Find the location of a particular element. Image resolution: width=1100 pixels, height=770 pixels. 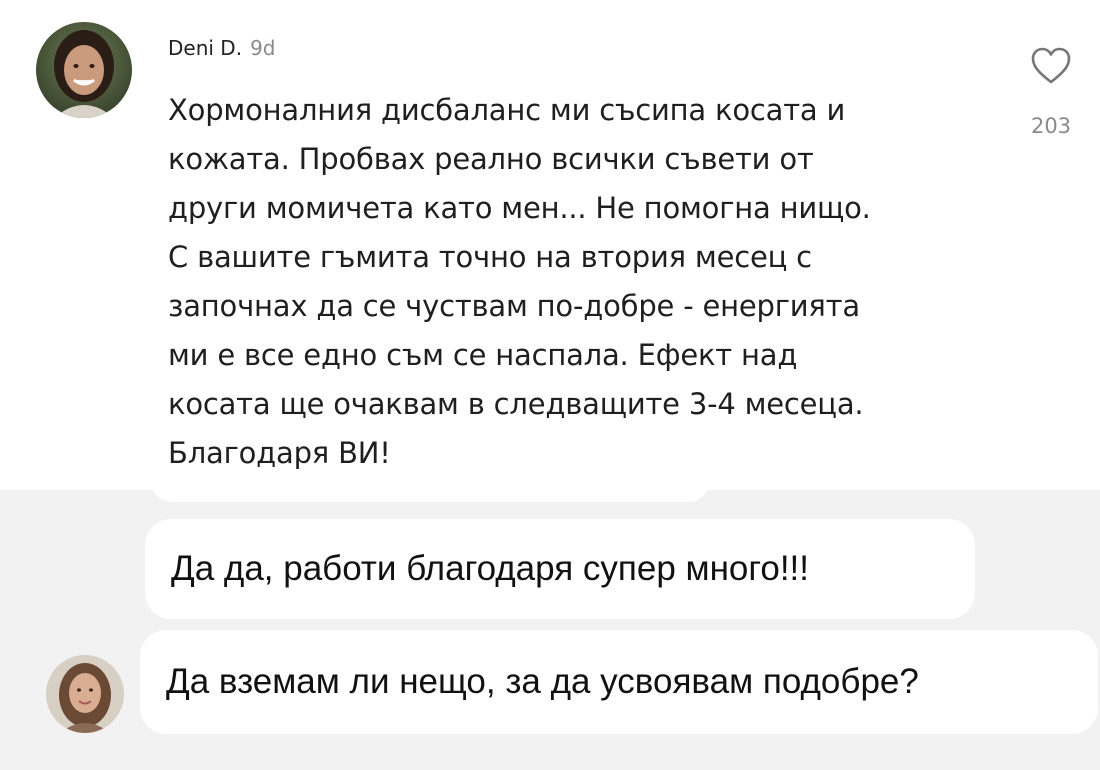

comment-header: Deni D. 9d is located at coordinates (221, 51).